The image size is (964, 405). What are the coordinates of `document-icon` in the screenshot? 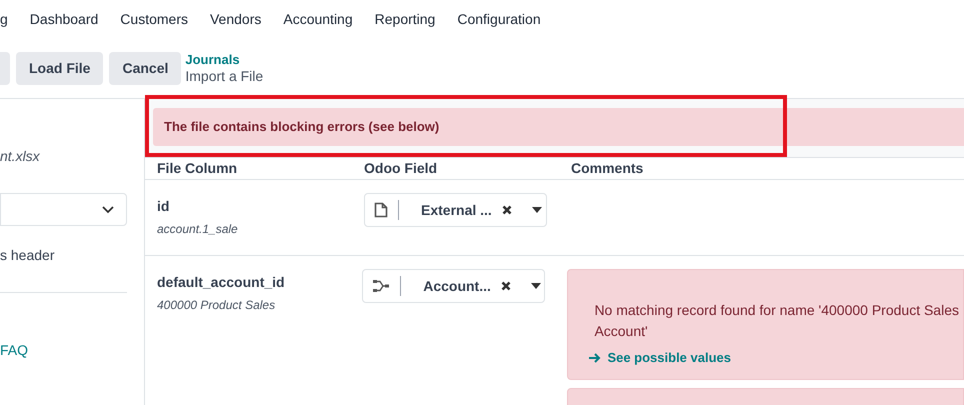 It's located at (381, 210).